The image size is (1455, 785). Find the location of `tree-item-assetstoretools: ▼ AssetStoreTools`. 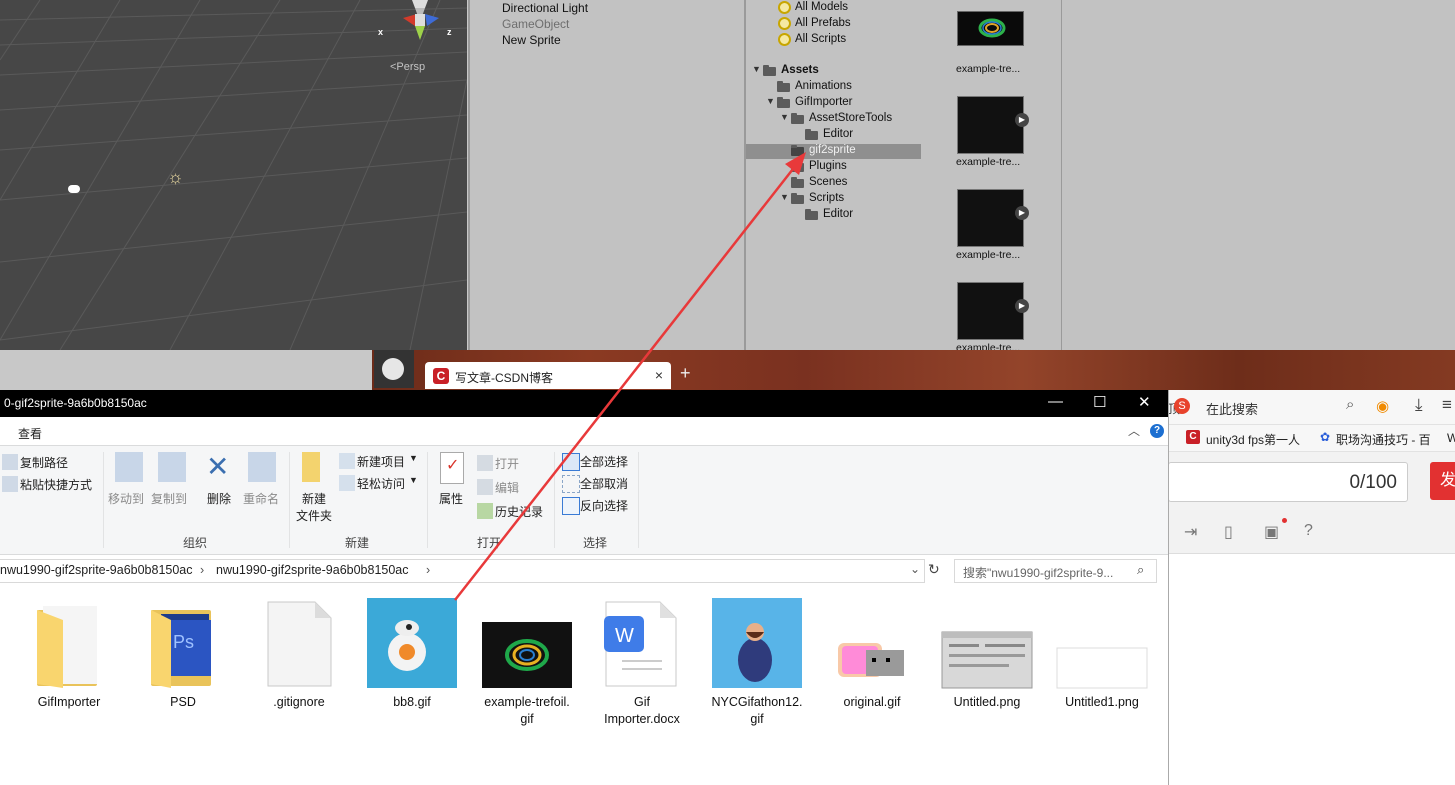

tree-item-assetstoretools: ▼ AssetStoreTools is located at coordinates (834, 119).